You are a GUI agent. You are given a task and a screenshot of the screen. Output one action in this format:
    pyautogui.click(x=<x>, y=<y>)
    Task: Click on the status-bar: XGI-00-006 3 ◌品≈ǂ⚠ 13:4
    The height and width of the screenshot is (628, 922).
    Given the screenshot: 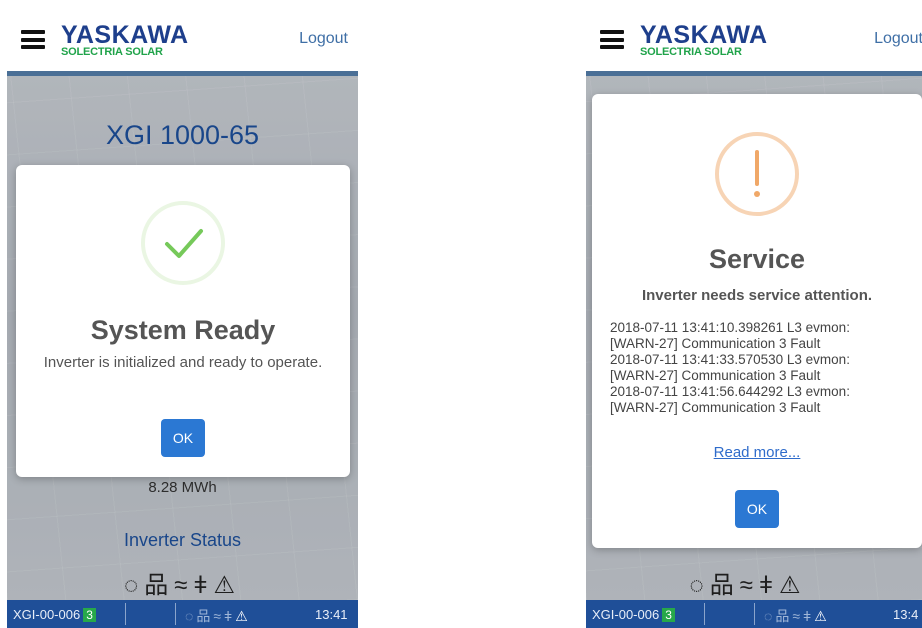 What is the action you would take?
    pyautogui.click(x=754, y=614)
    